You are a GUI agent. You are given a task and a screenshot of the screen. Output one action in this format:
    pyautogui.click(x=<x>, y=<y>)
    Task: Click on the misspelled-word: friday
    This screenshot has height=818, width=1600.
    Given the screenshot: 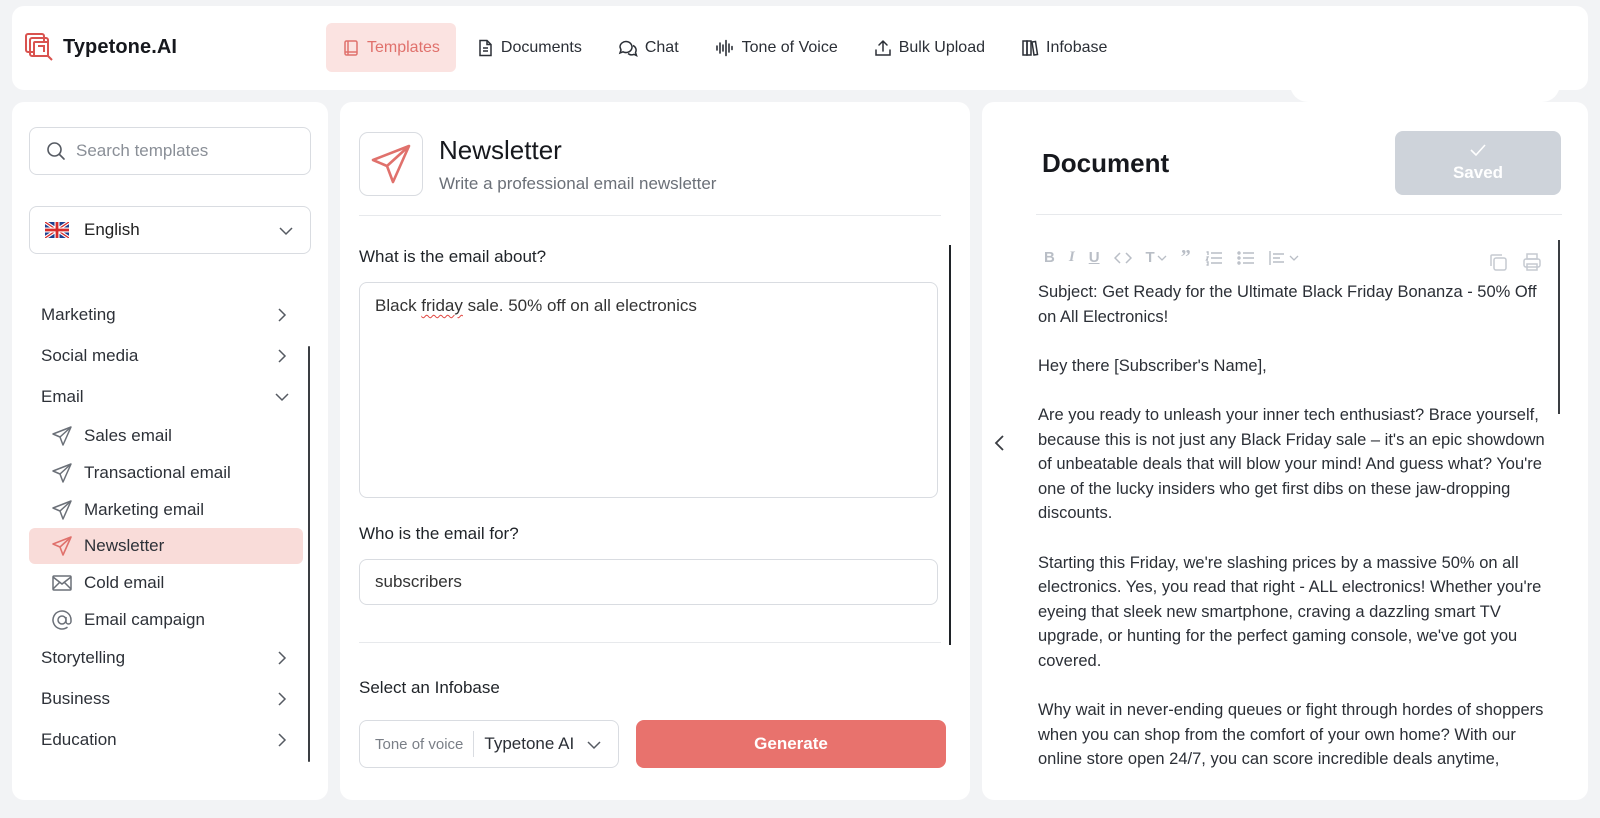 What is the action you would take?
    pyautogui.click(x=442, y=305)
    